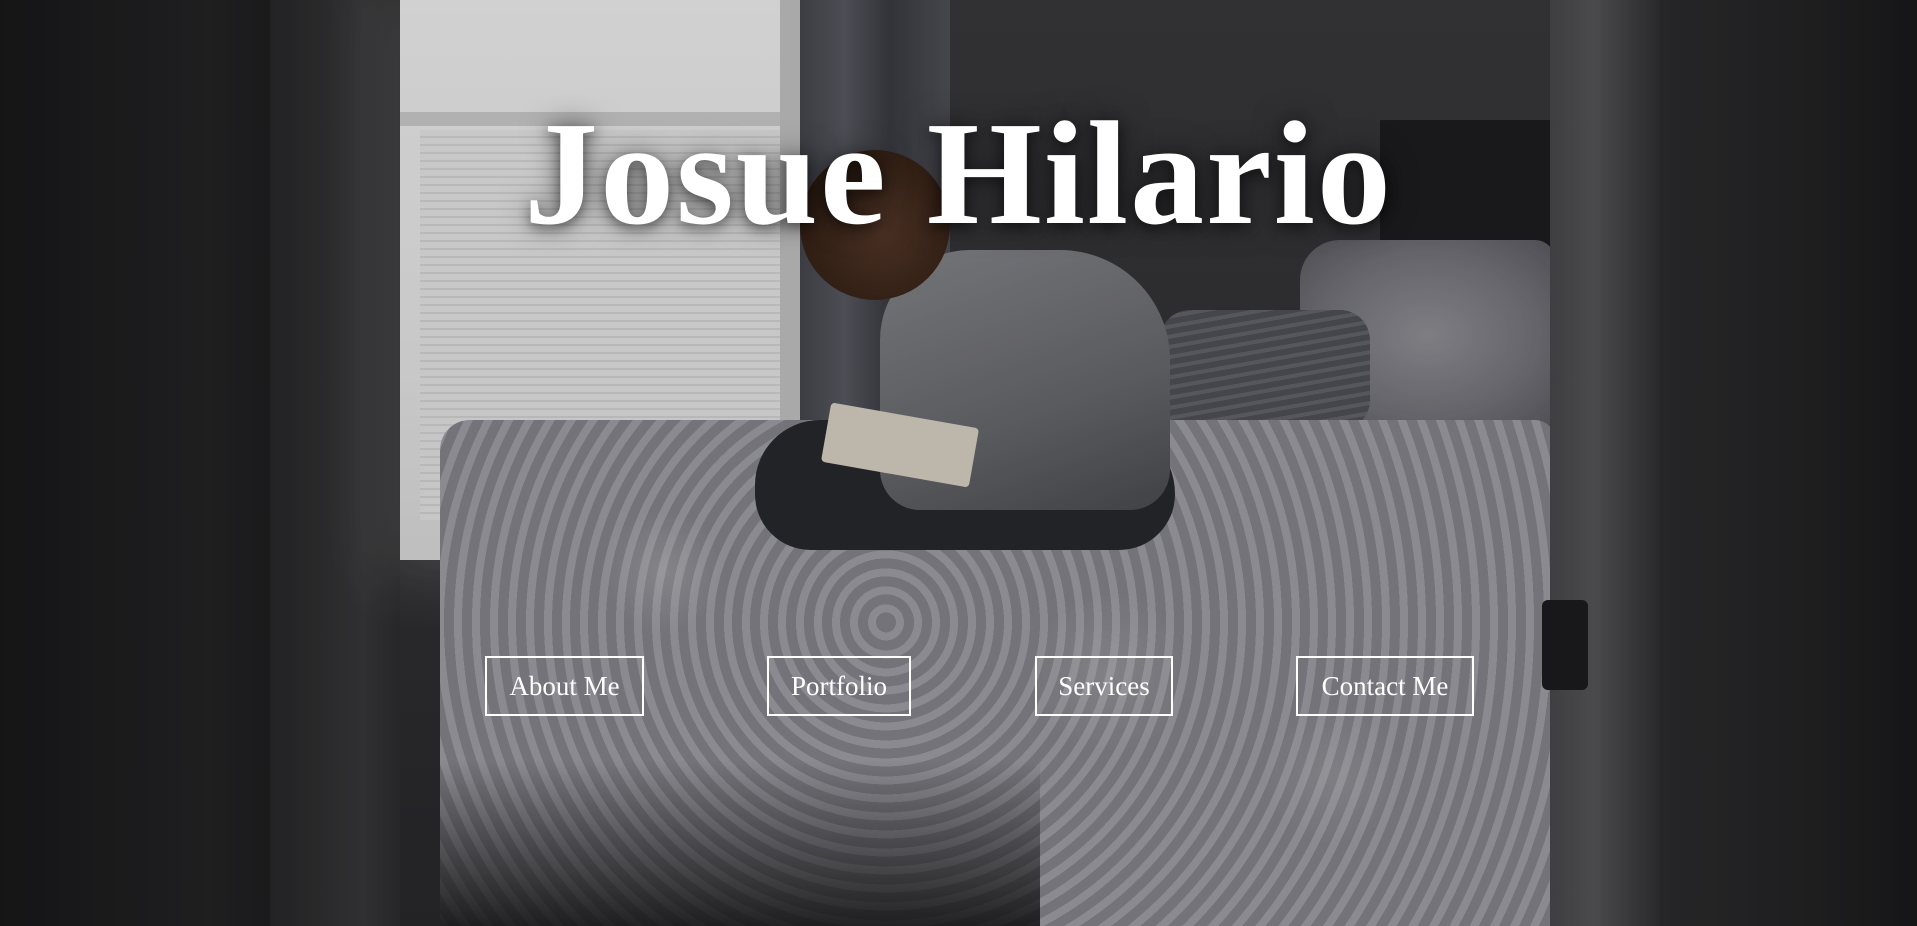 The image size is (1917, 926). Describe the element at coordinates (1385, 686) in the screenshot. I see `contact-me-button: Contact Me` at that location.